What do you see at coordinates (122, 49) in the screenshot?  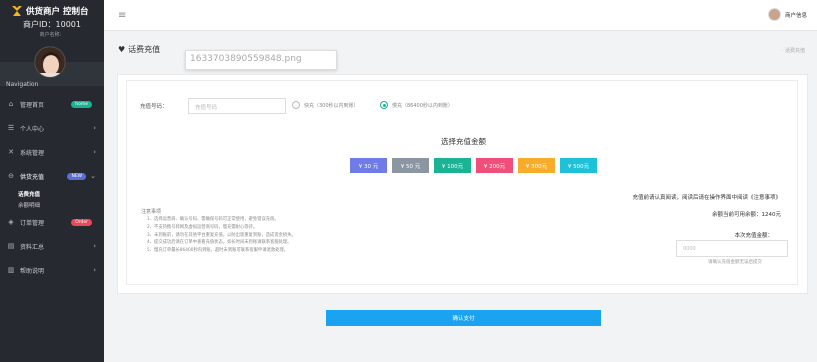 I see `heart-icon: ♥` at bounding box center [122, 49].